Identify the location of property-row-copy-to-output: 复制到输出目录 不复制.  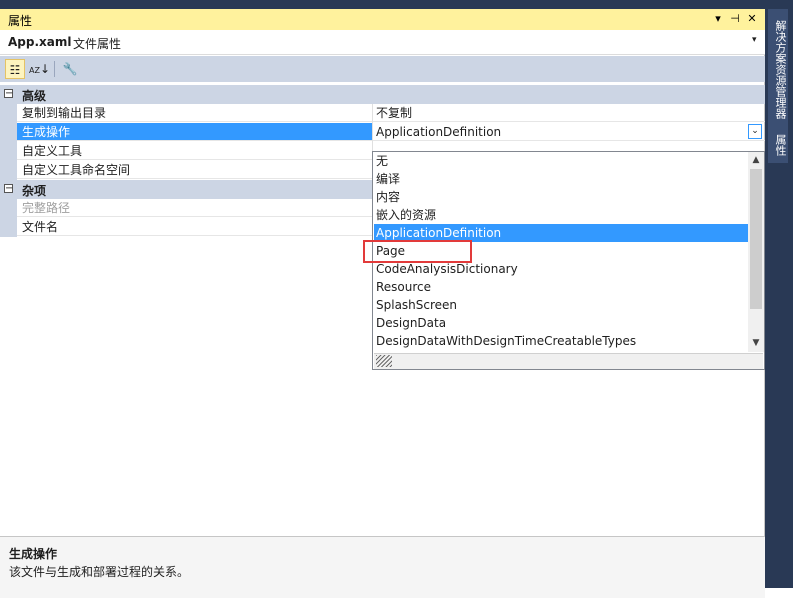
(382, 113).